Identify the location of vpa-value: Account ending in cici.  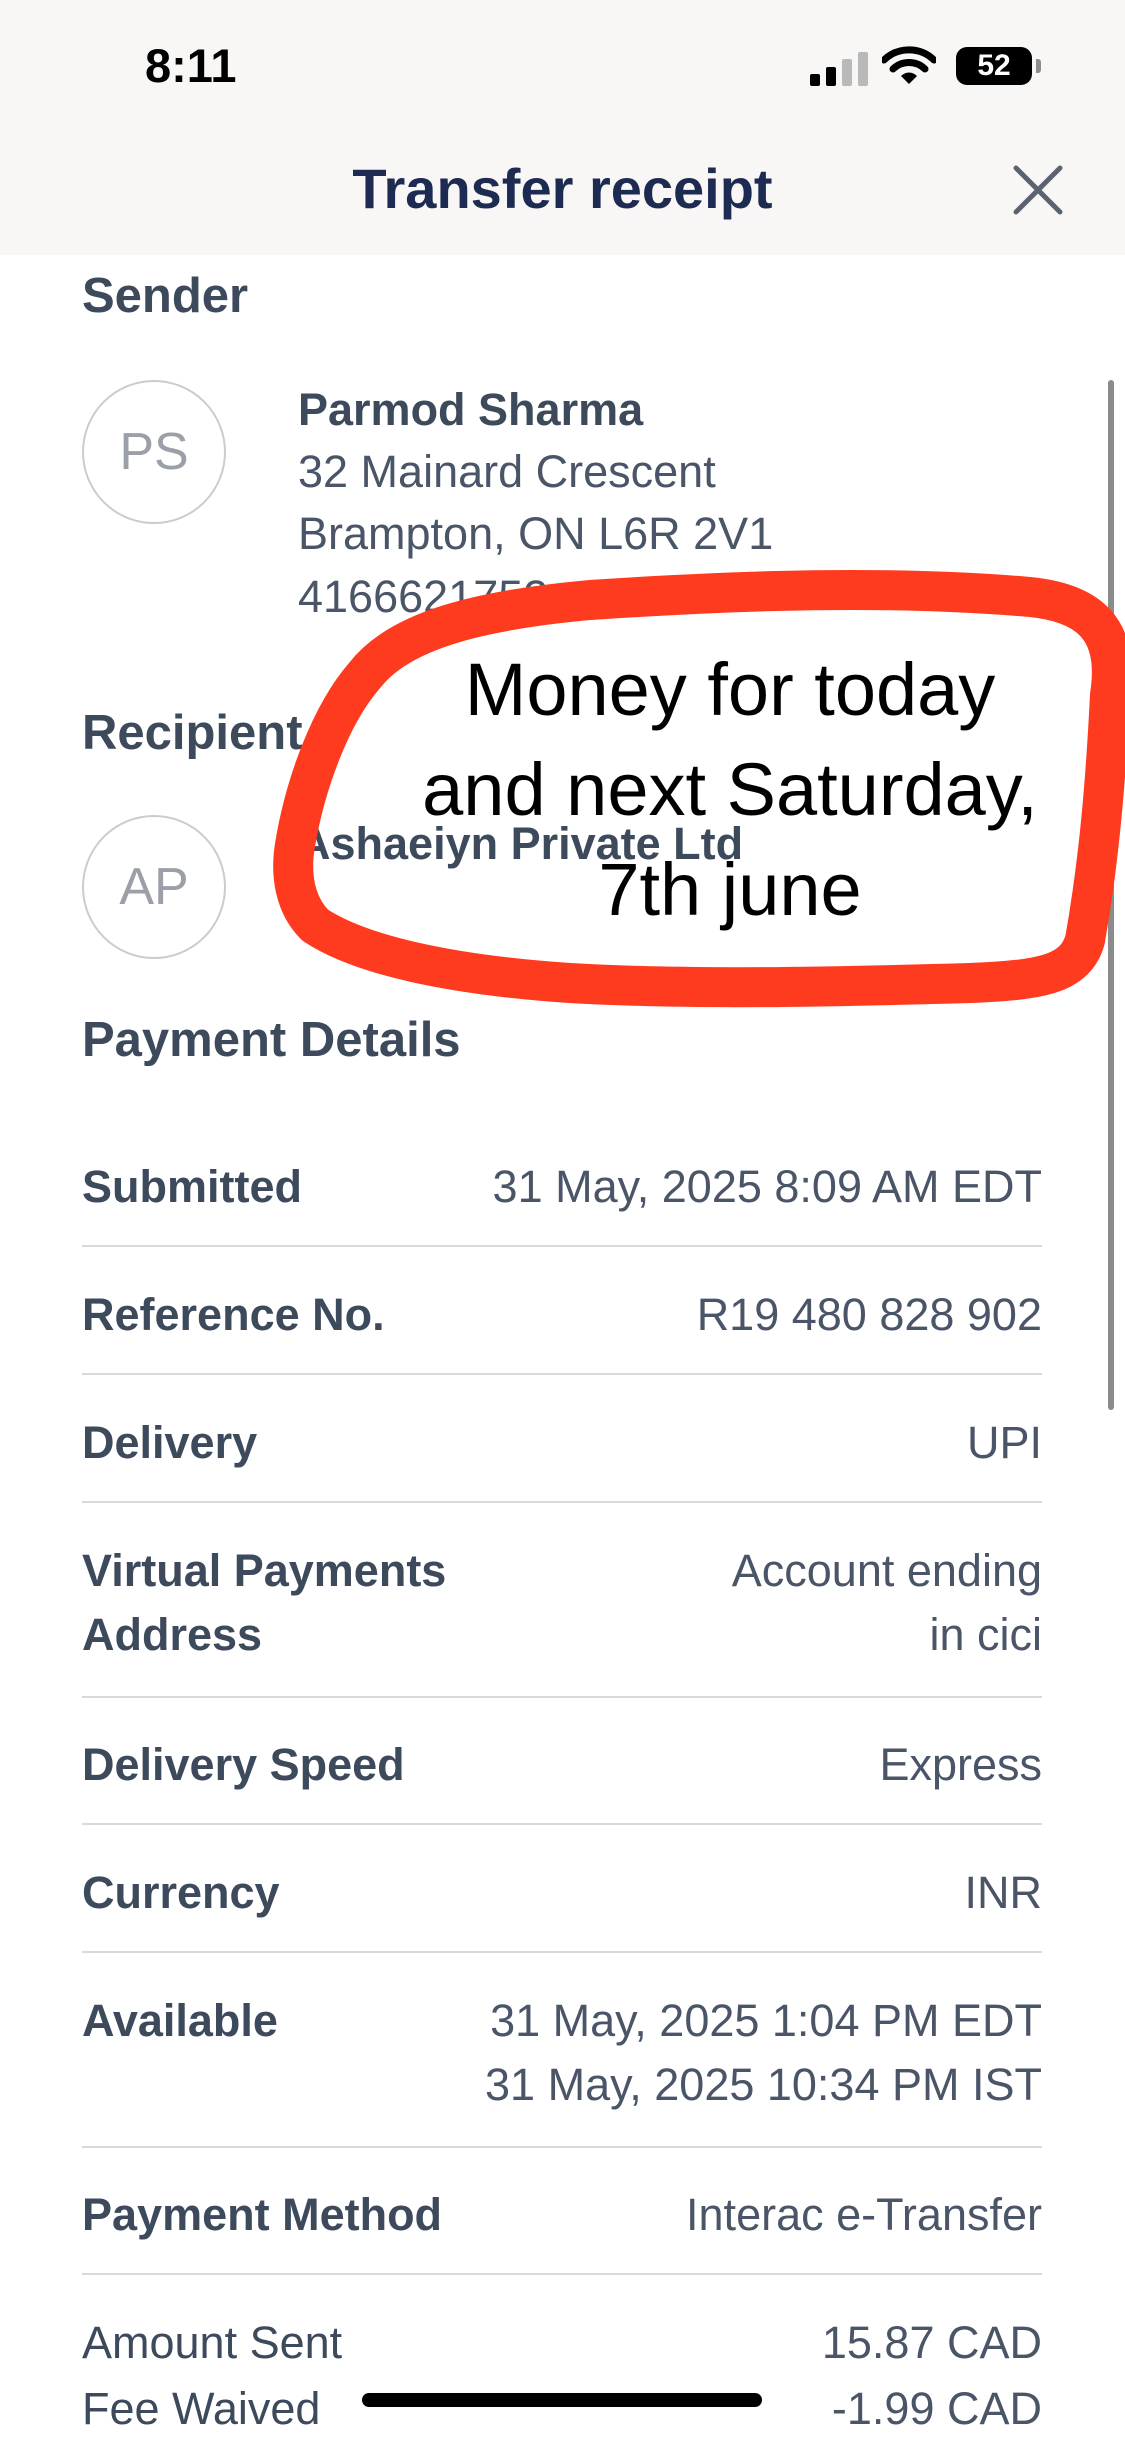
(722, 1603).